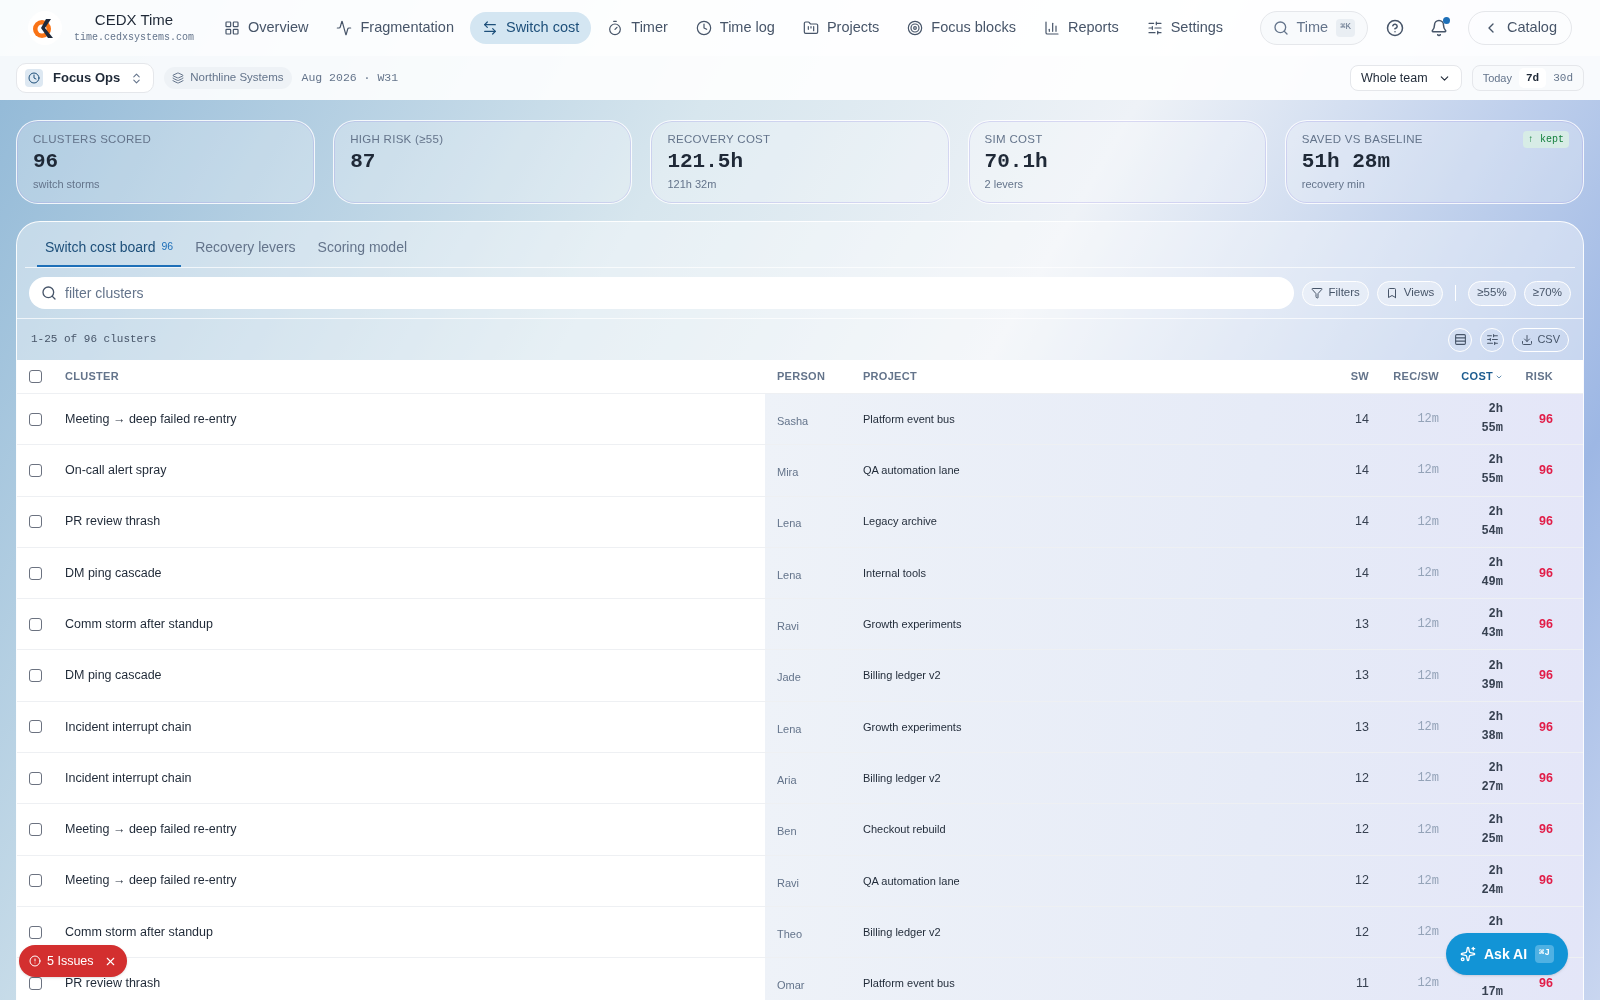  I want to click on nav-tab: Overview, so click(266, 28).